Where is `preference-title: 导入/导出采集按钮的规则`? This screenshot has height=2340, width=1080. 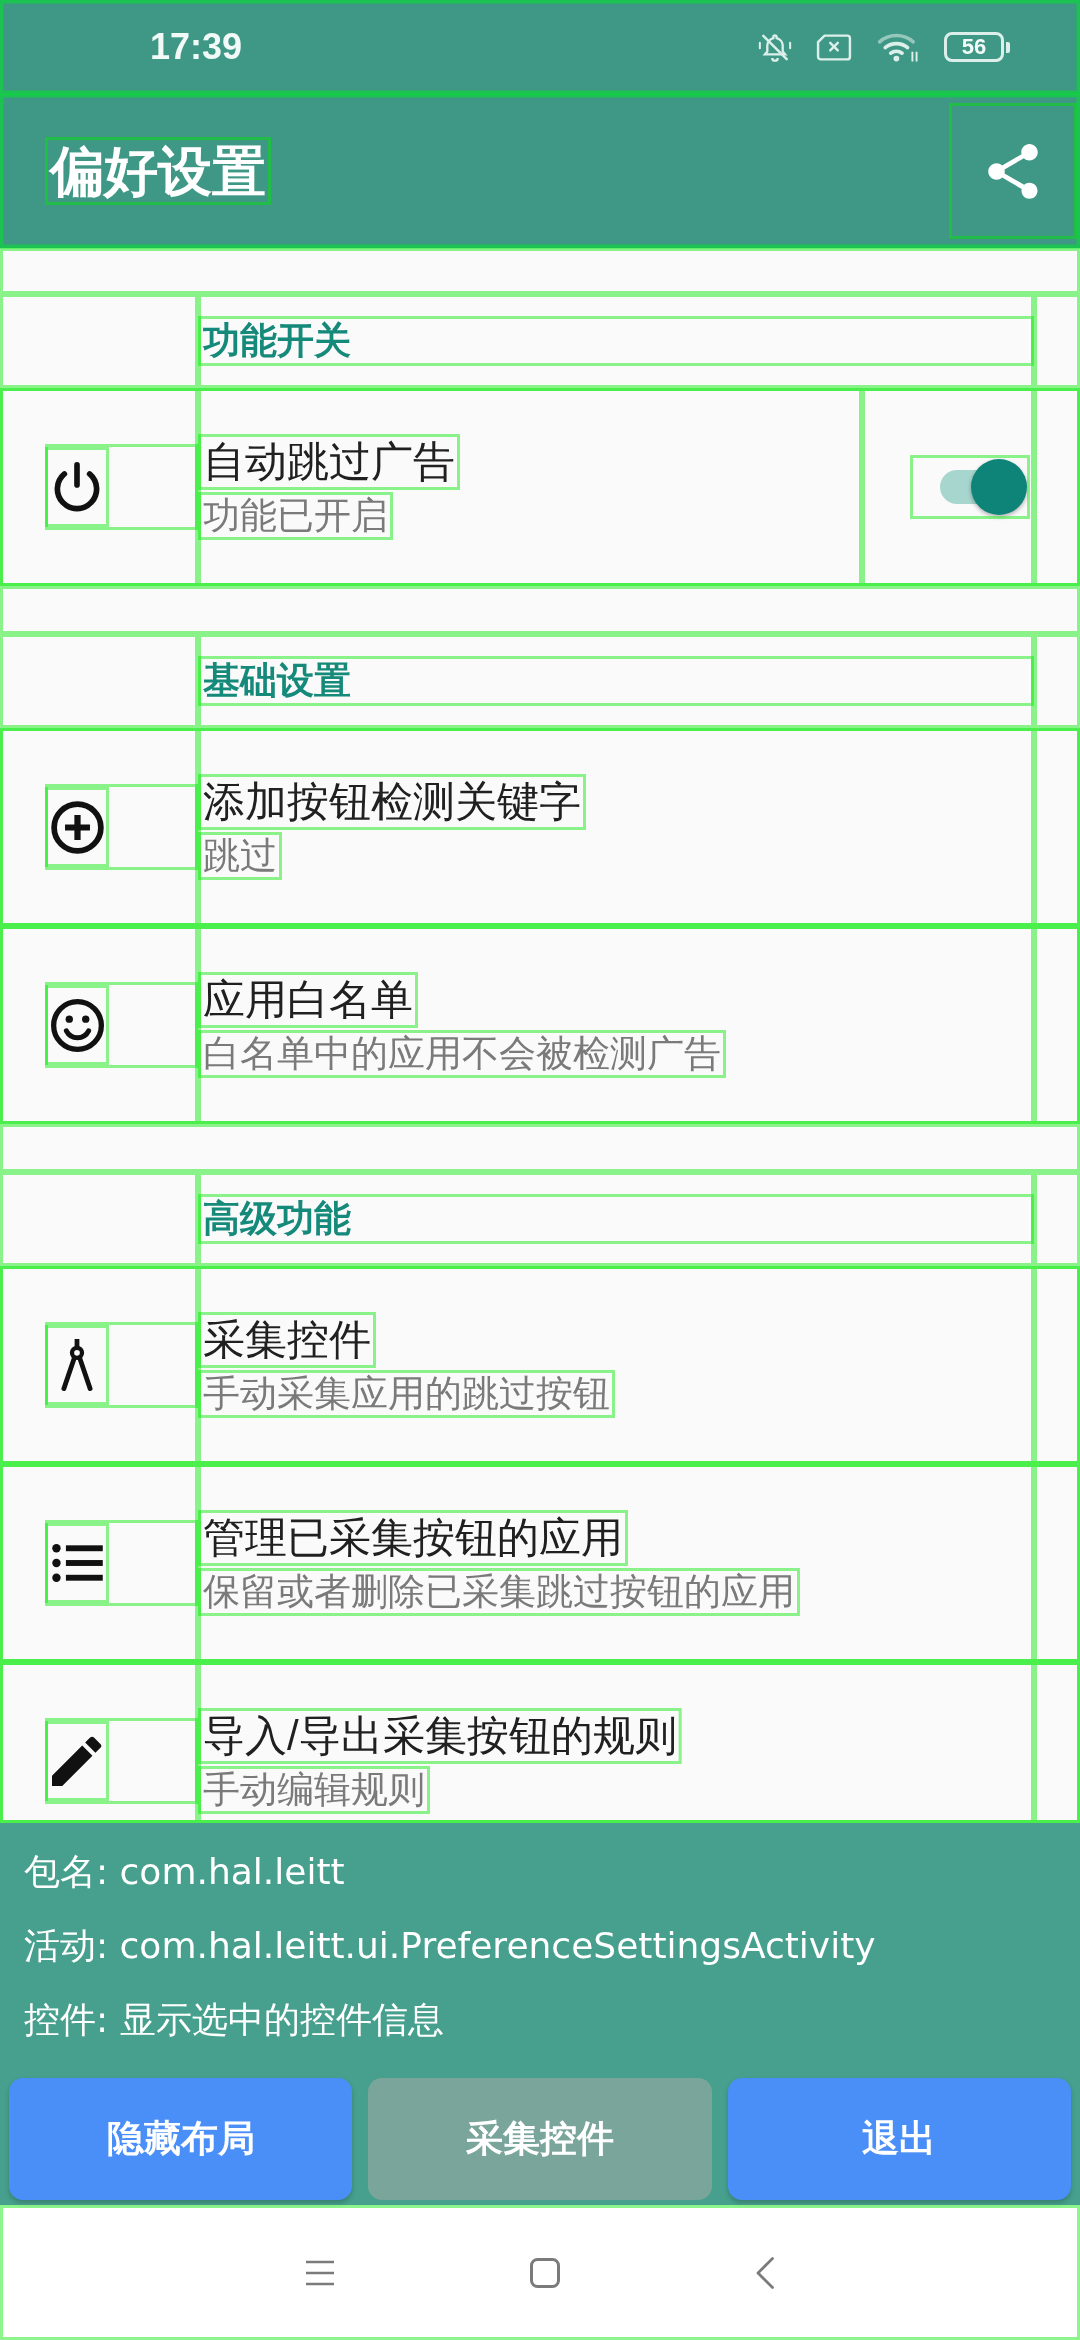 preference-title: 导入/导出采集按钮的规则 is located at coordinates (440, 1736).